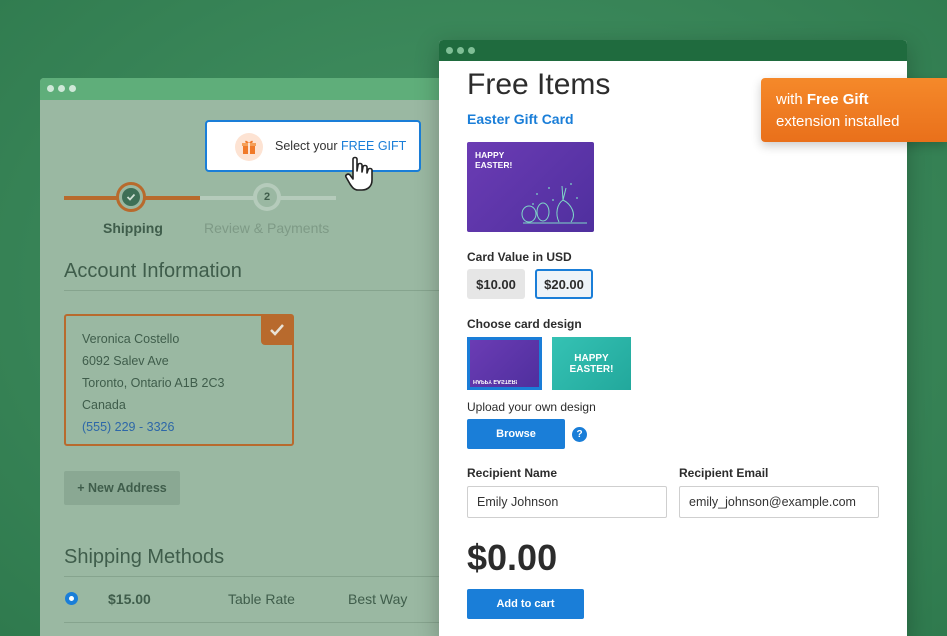 The height and width of the screenshot is (636, 947). What do you see at coordinates (153, 383) in the screenshot?
I see `address-city: Toronto, Ontario A1B 2C3` at bounding box center [153, 383].